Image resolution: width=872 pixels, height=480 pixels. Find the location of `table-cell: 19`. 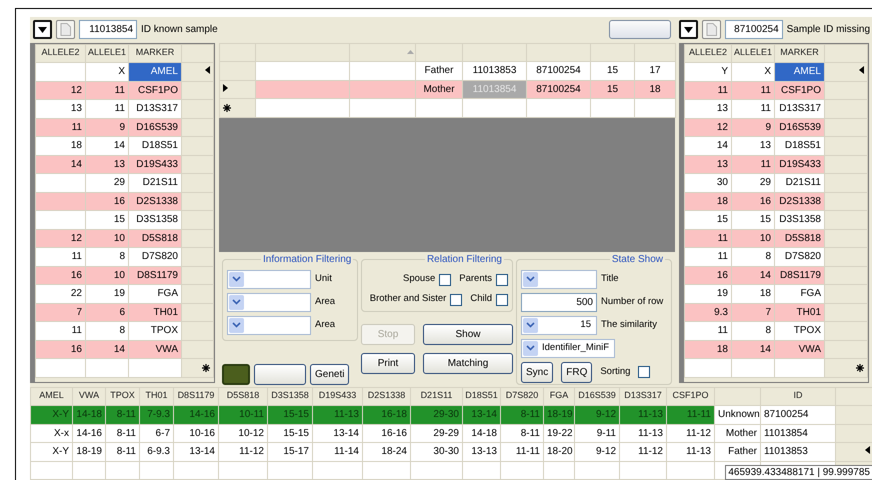

table-cell: 19 is located at coordinates (708, 293).